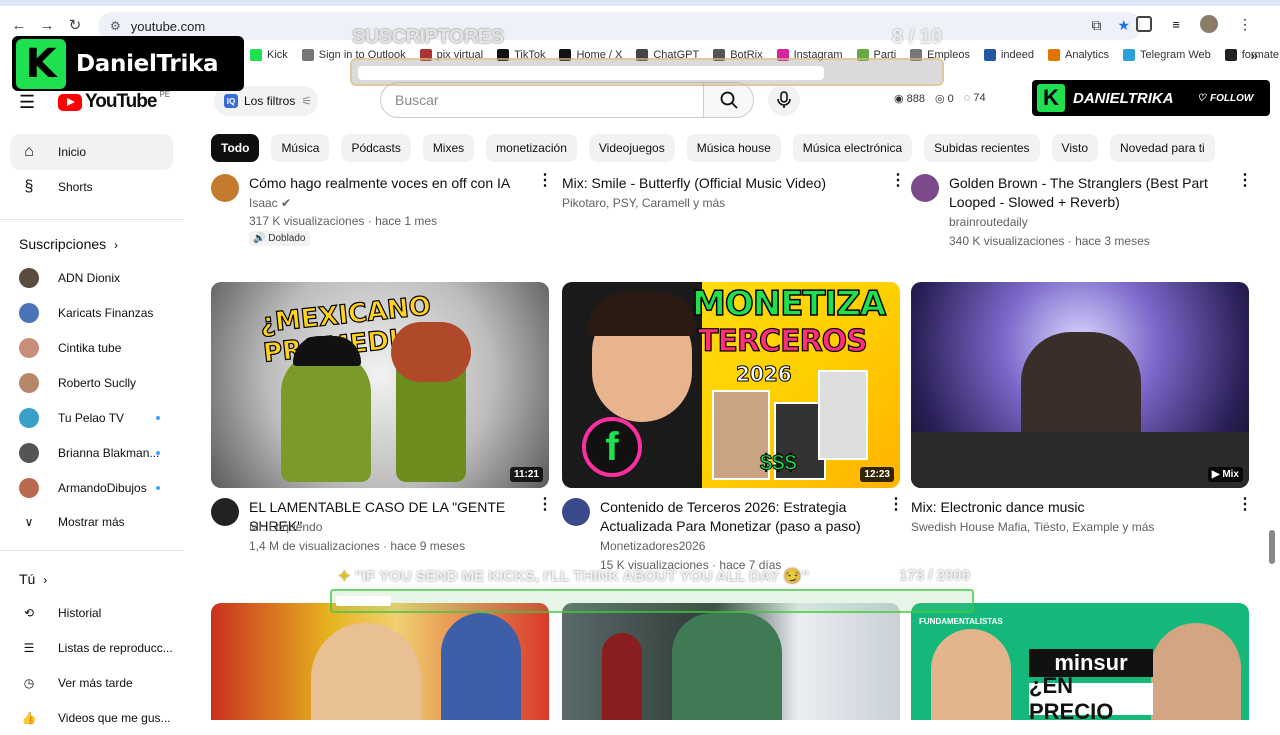  What do you see at coordinates (114, 101) in the screenshot?
I see `youtube-logo: YouTube PE` at bounding box center [114, 101].